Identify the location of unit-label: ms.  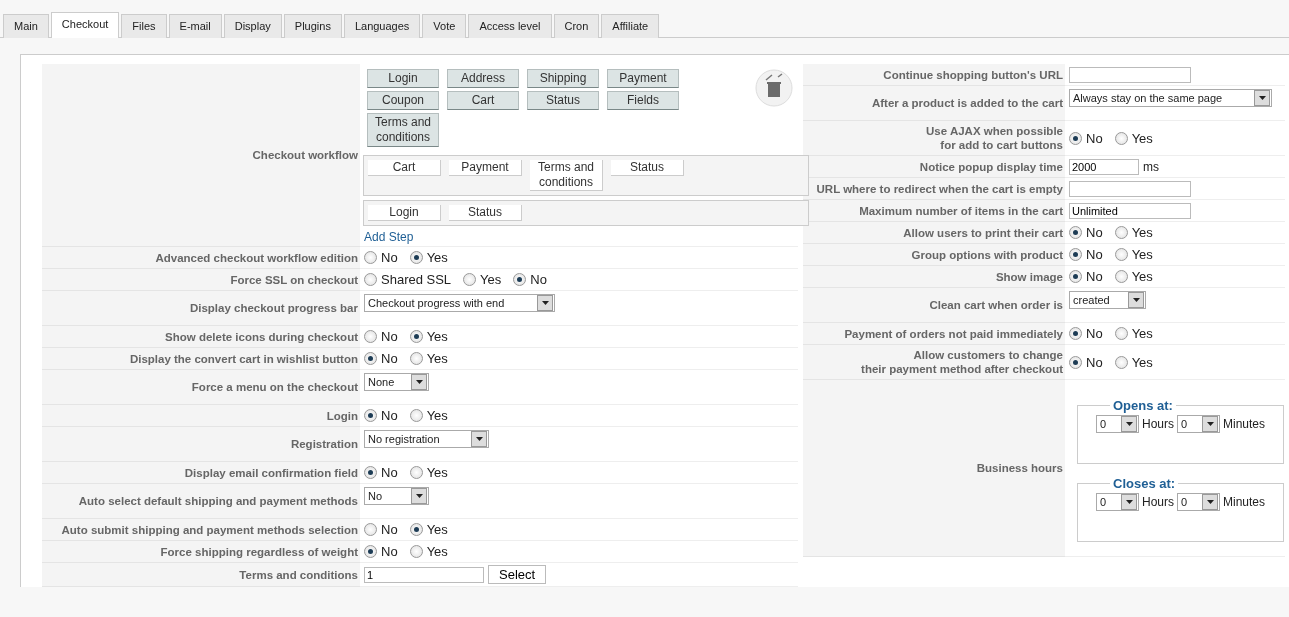
(1151, 166).